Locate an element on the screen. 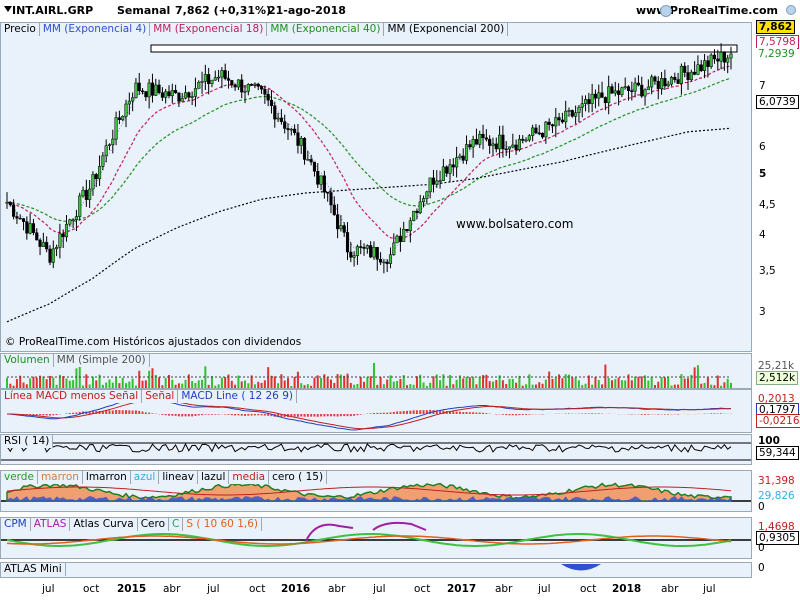 This screenshot has width=800, height=600. legend-volumen: Volumen is located at coordinates (27, 360).